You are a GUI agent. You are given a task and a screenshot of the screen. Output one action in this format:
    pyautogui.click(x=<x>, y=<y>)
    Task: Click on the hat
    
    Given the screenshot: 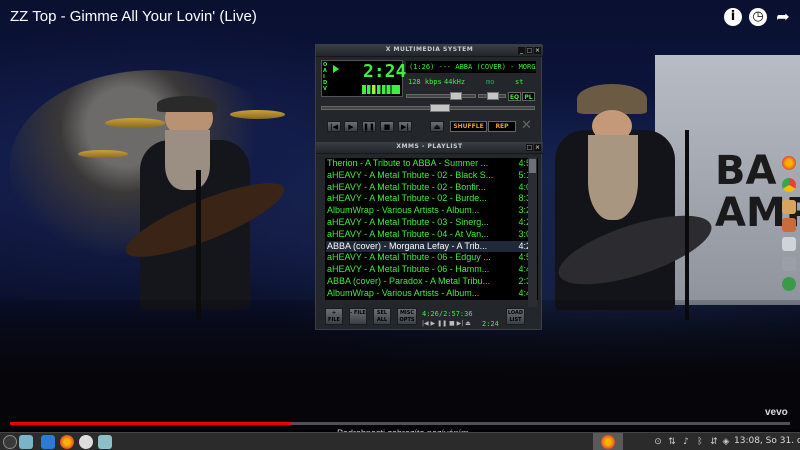 What is the action you would take?
    pyautogui.click(x=187, y=104)
    